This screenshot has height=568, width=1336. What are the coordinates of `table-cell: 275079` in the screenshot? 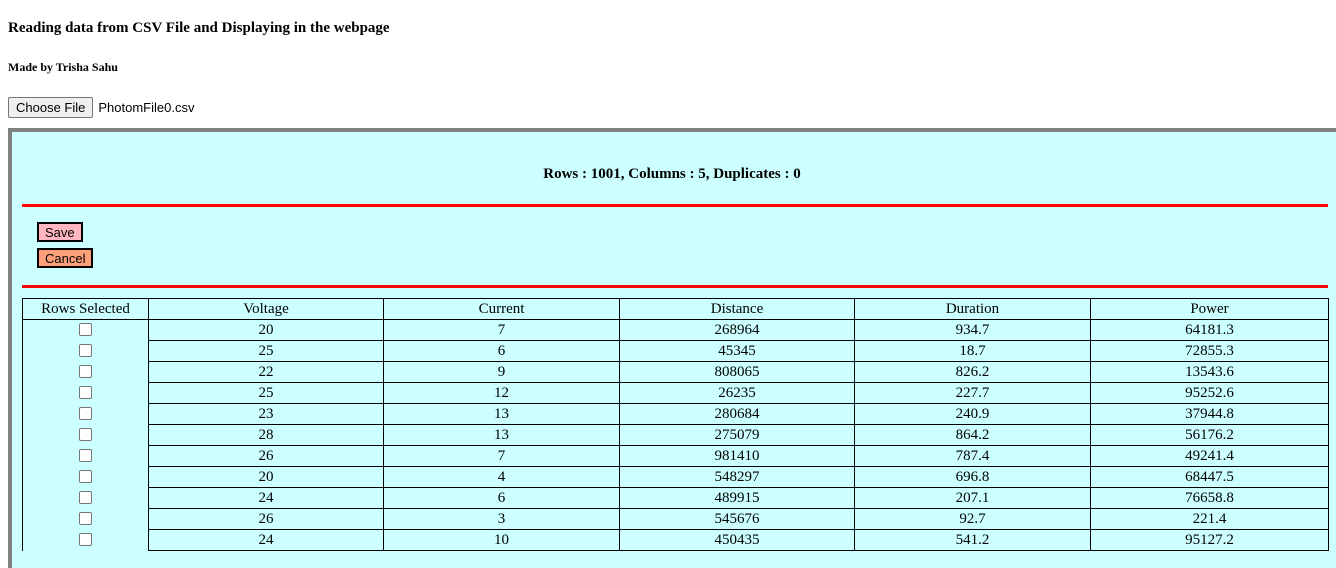 It's located at (737, 435).